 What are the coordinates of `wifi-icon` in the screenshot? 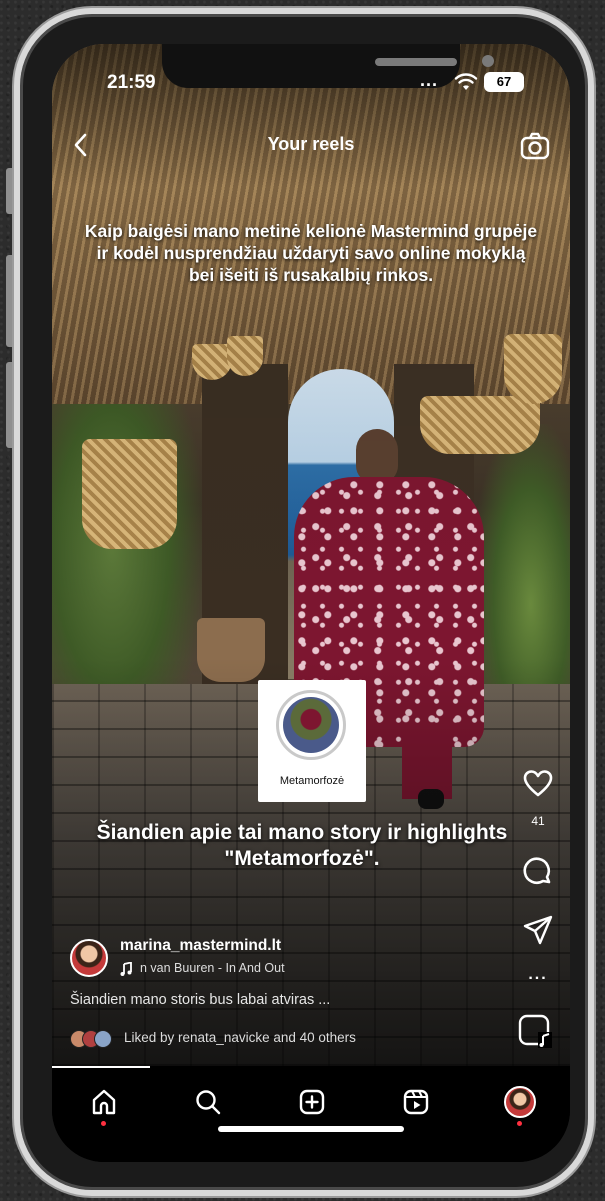 It's located at (466, 81).